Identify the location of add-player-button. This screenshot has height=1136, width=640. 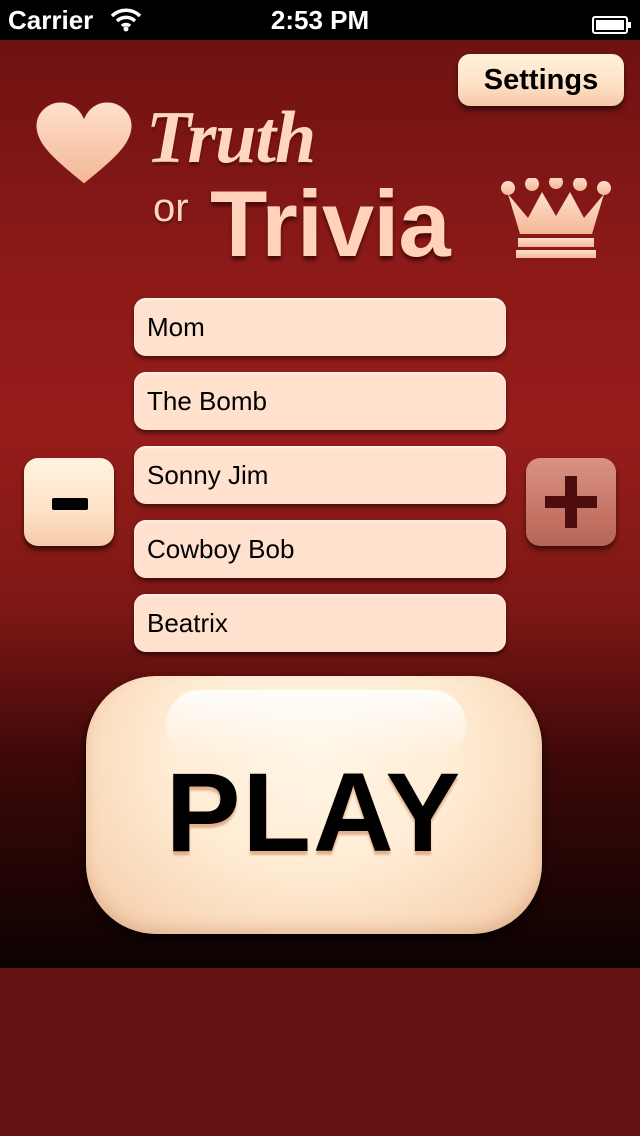
(571, 502).